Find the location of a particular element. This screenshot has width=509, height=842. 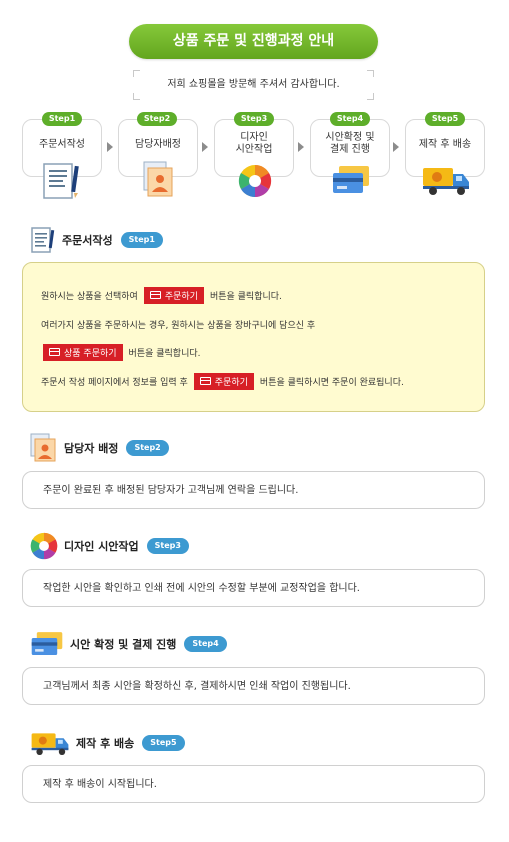

step5-label: 제작 후 배송 is located at coordinates (445, 144).